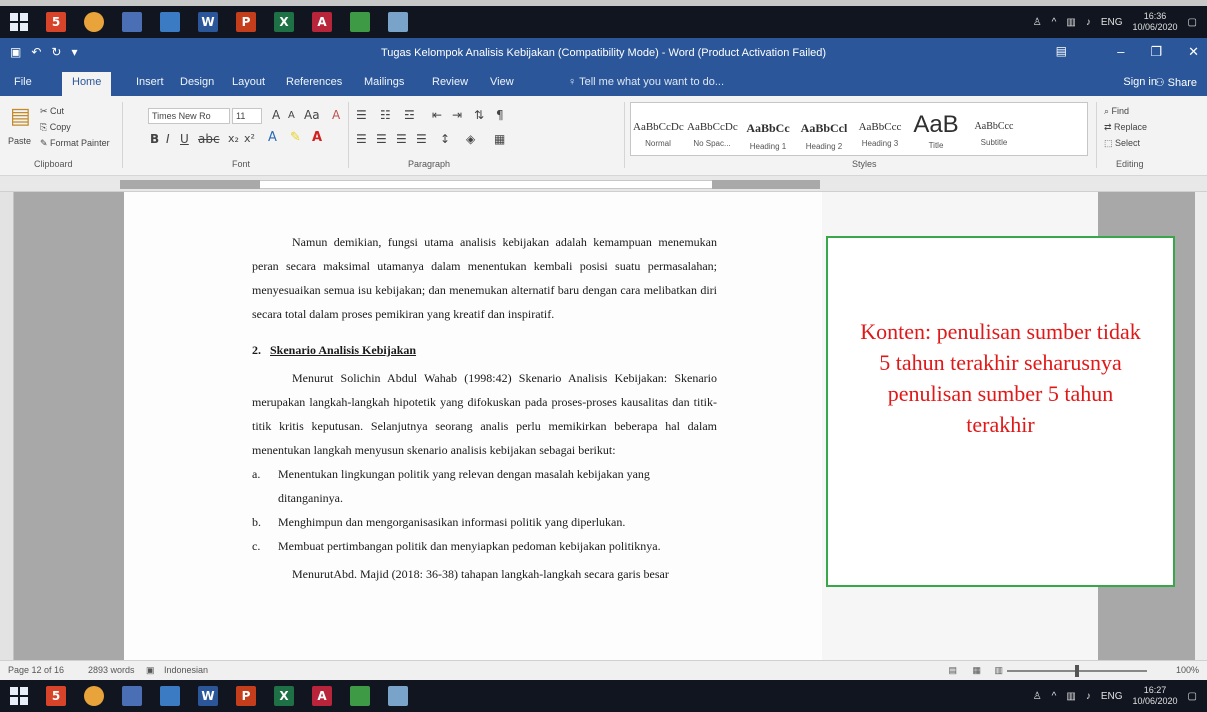 The width and height of the screenshot is (1207, 712). What do you see at coordinates (437, 115) in the screenshot?
I see `decrease-indent-icon: ⇤` at bounding box center [437, 115].